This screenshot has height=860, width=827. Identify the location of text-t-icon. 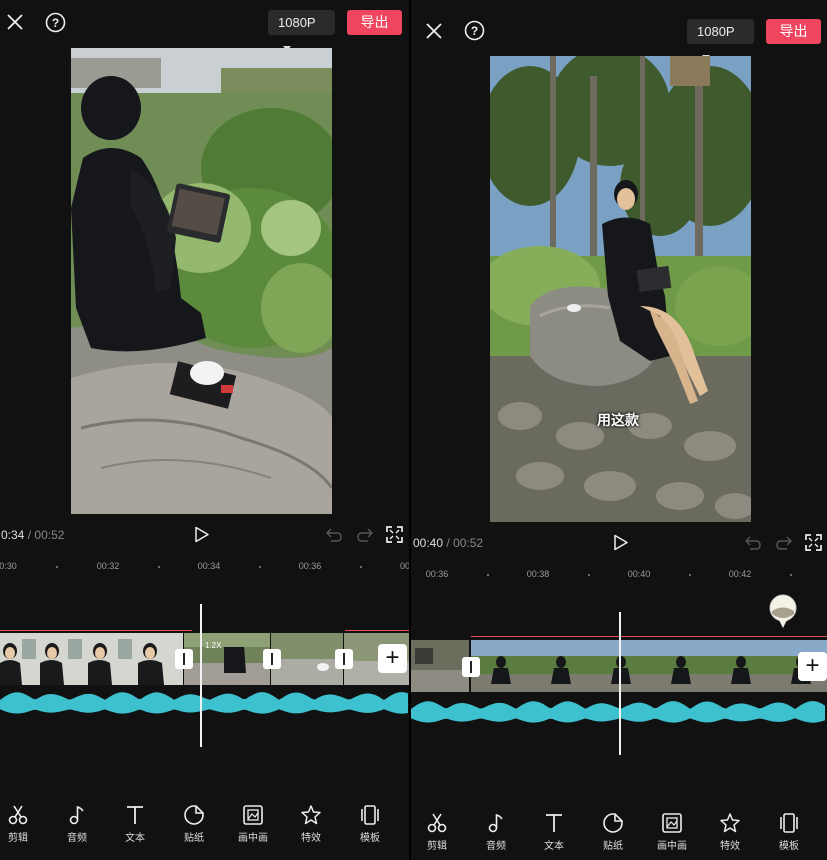
(554, 823).